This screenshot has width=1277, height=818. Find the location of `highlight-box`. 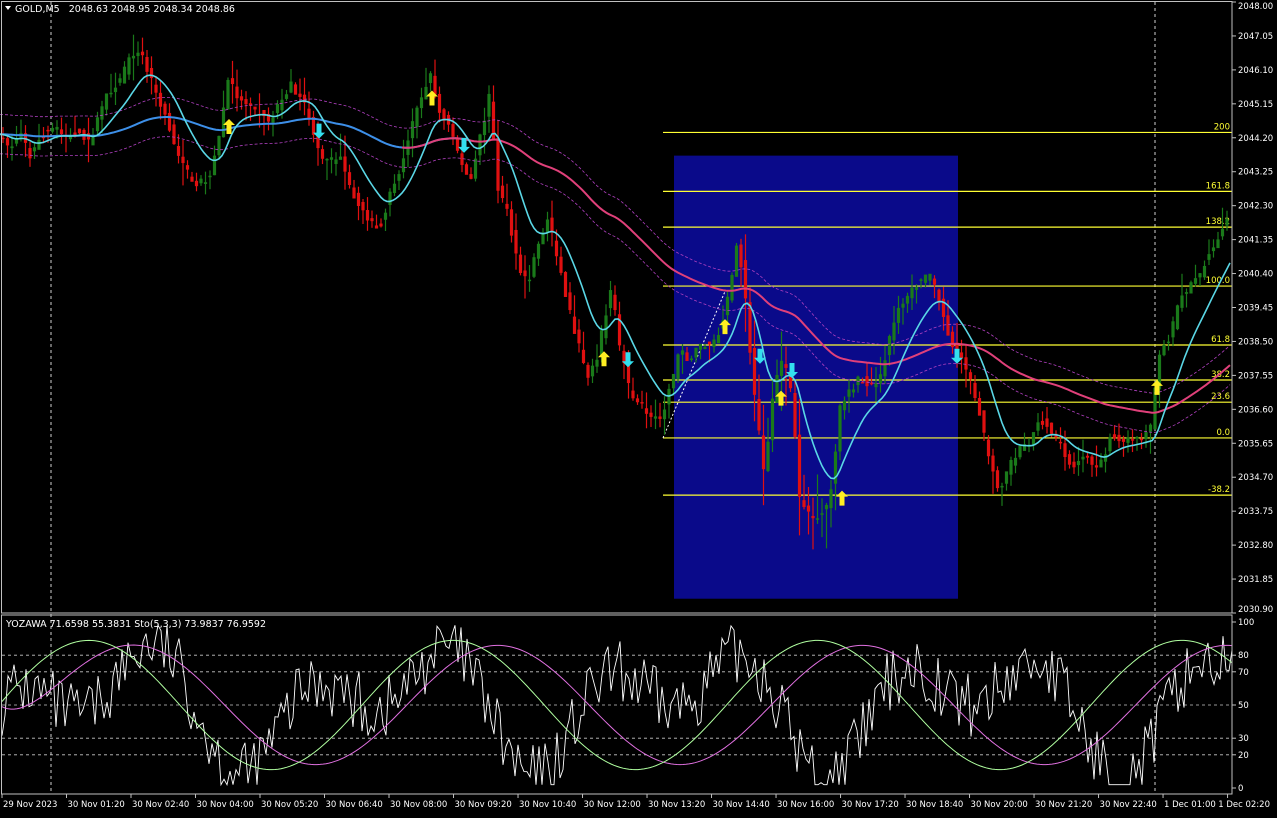

highlight-box is located at coordinates (816, 377).